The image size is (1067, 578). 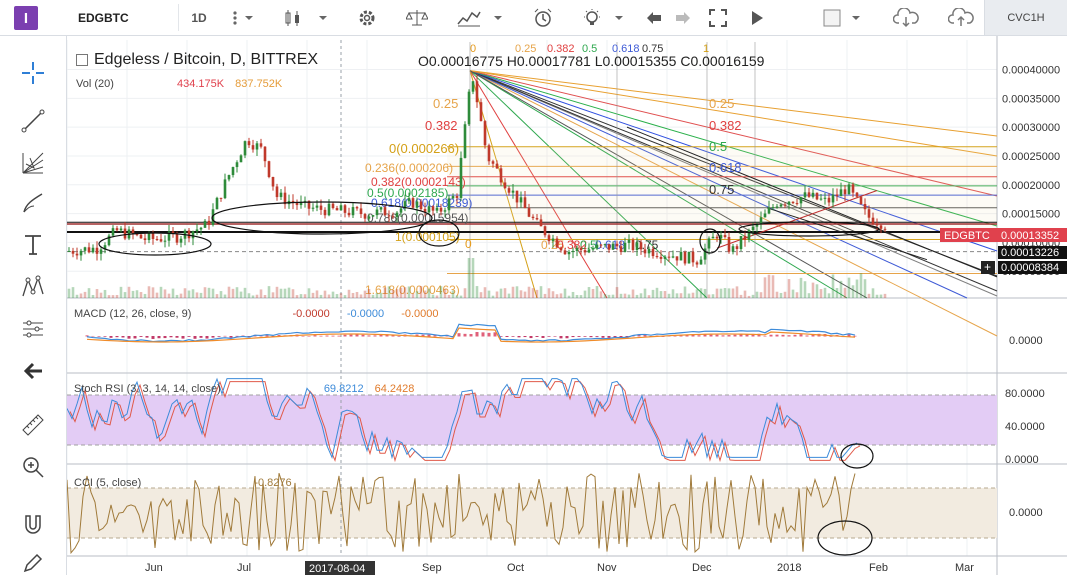 I want to click on interval-menu-icon, so click(x=240, y=17).